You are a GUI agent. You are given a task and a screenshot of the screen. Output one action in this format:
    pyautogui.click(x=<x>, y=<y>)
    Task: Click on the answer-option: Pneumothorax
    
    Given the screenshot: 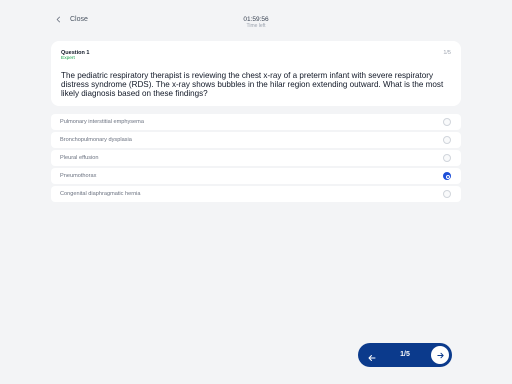 What is the action you would take?
    pyautogui.click(x=256, y=176)
    